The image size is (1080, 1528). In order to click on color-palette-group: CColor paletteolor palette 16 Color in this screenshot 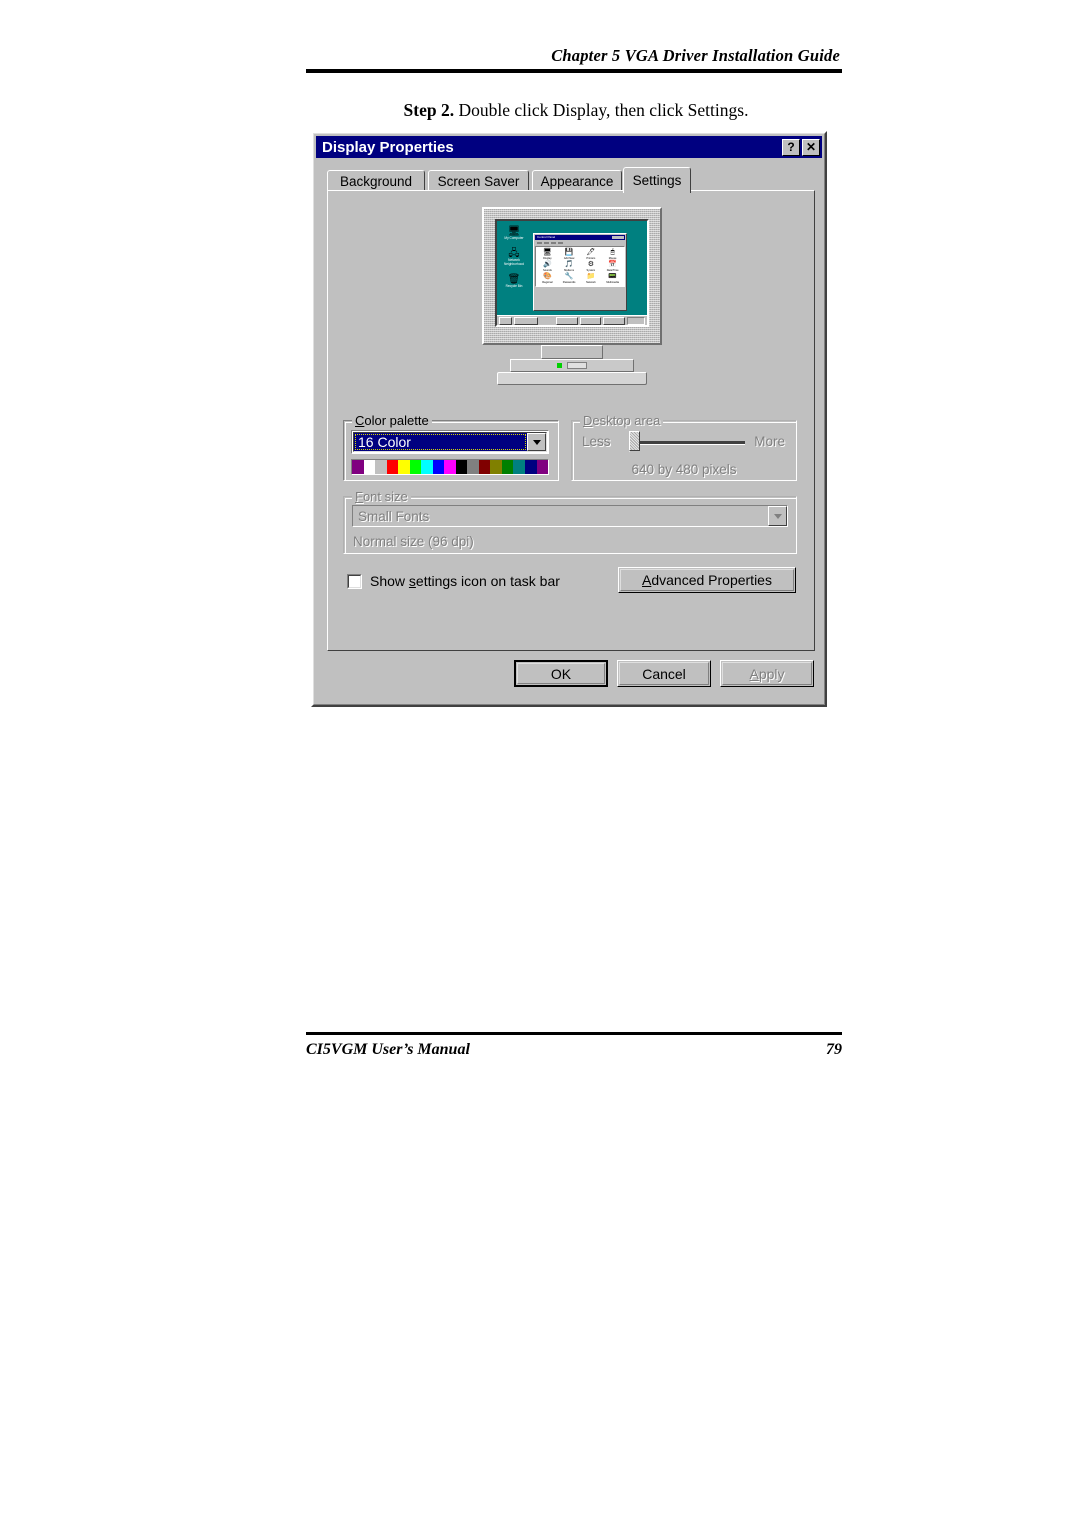, I will do `click(451, 447)`.